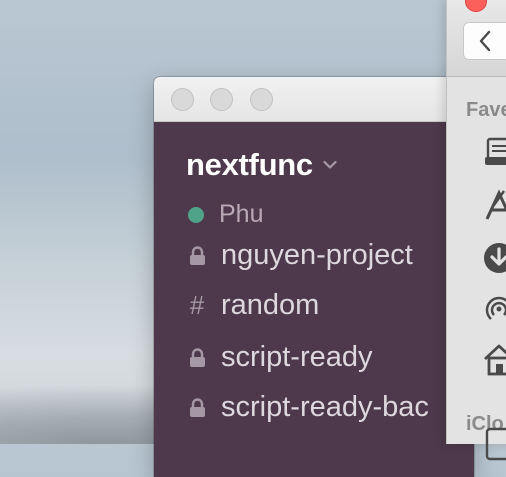  What do you see at coordinates (270, 305) in the screenshot?
I see `channel-label: random` at bounding box center [270, 305].